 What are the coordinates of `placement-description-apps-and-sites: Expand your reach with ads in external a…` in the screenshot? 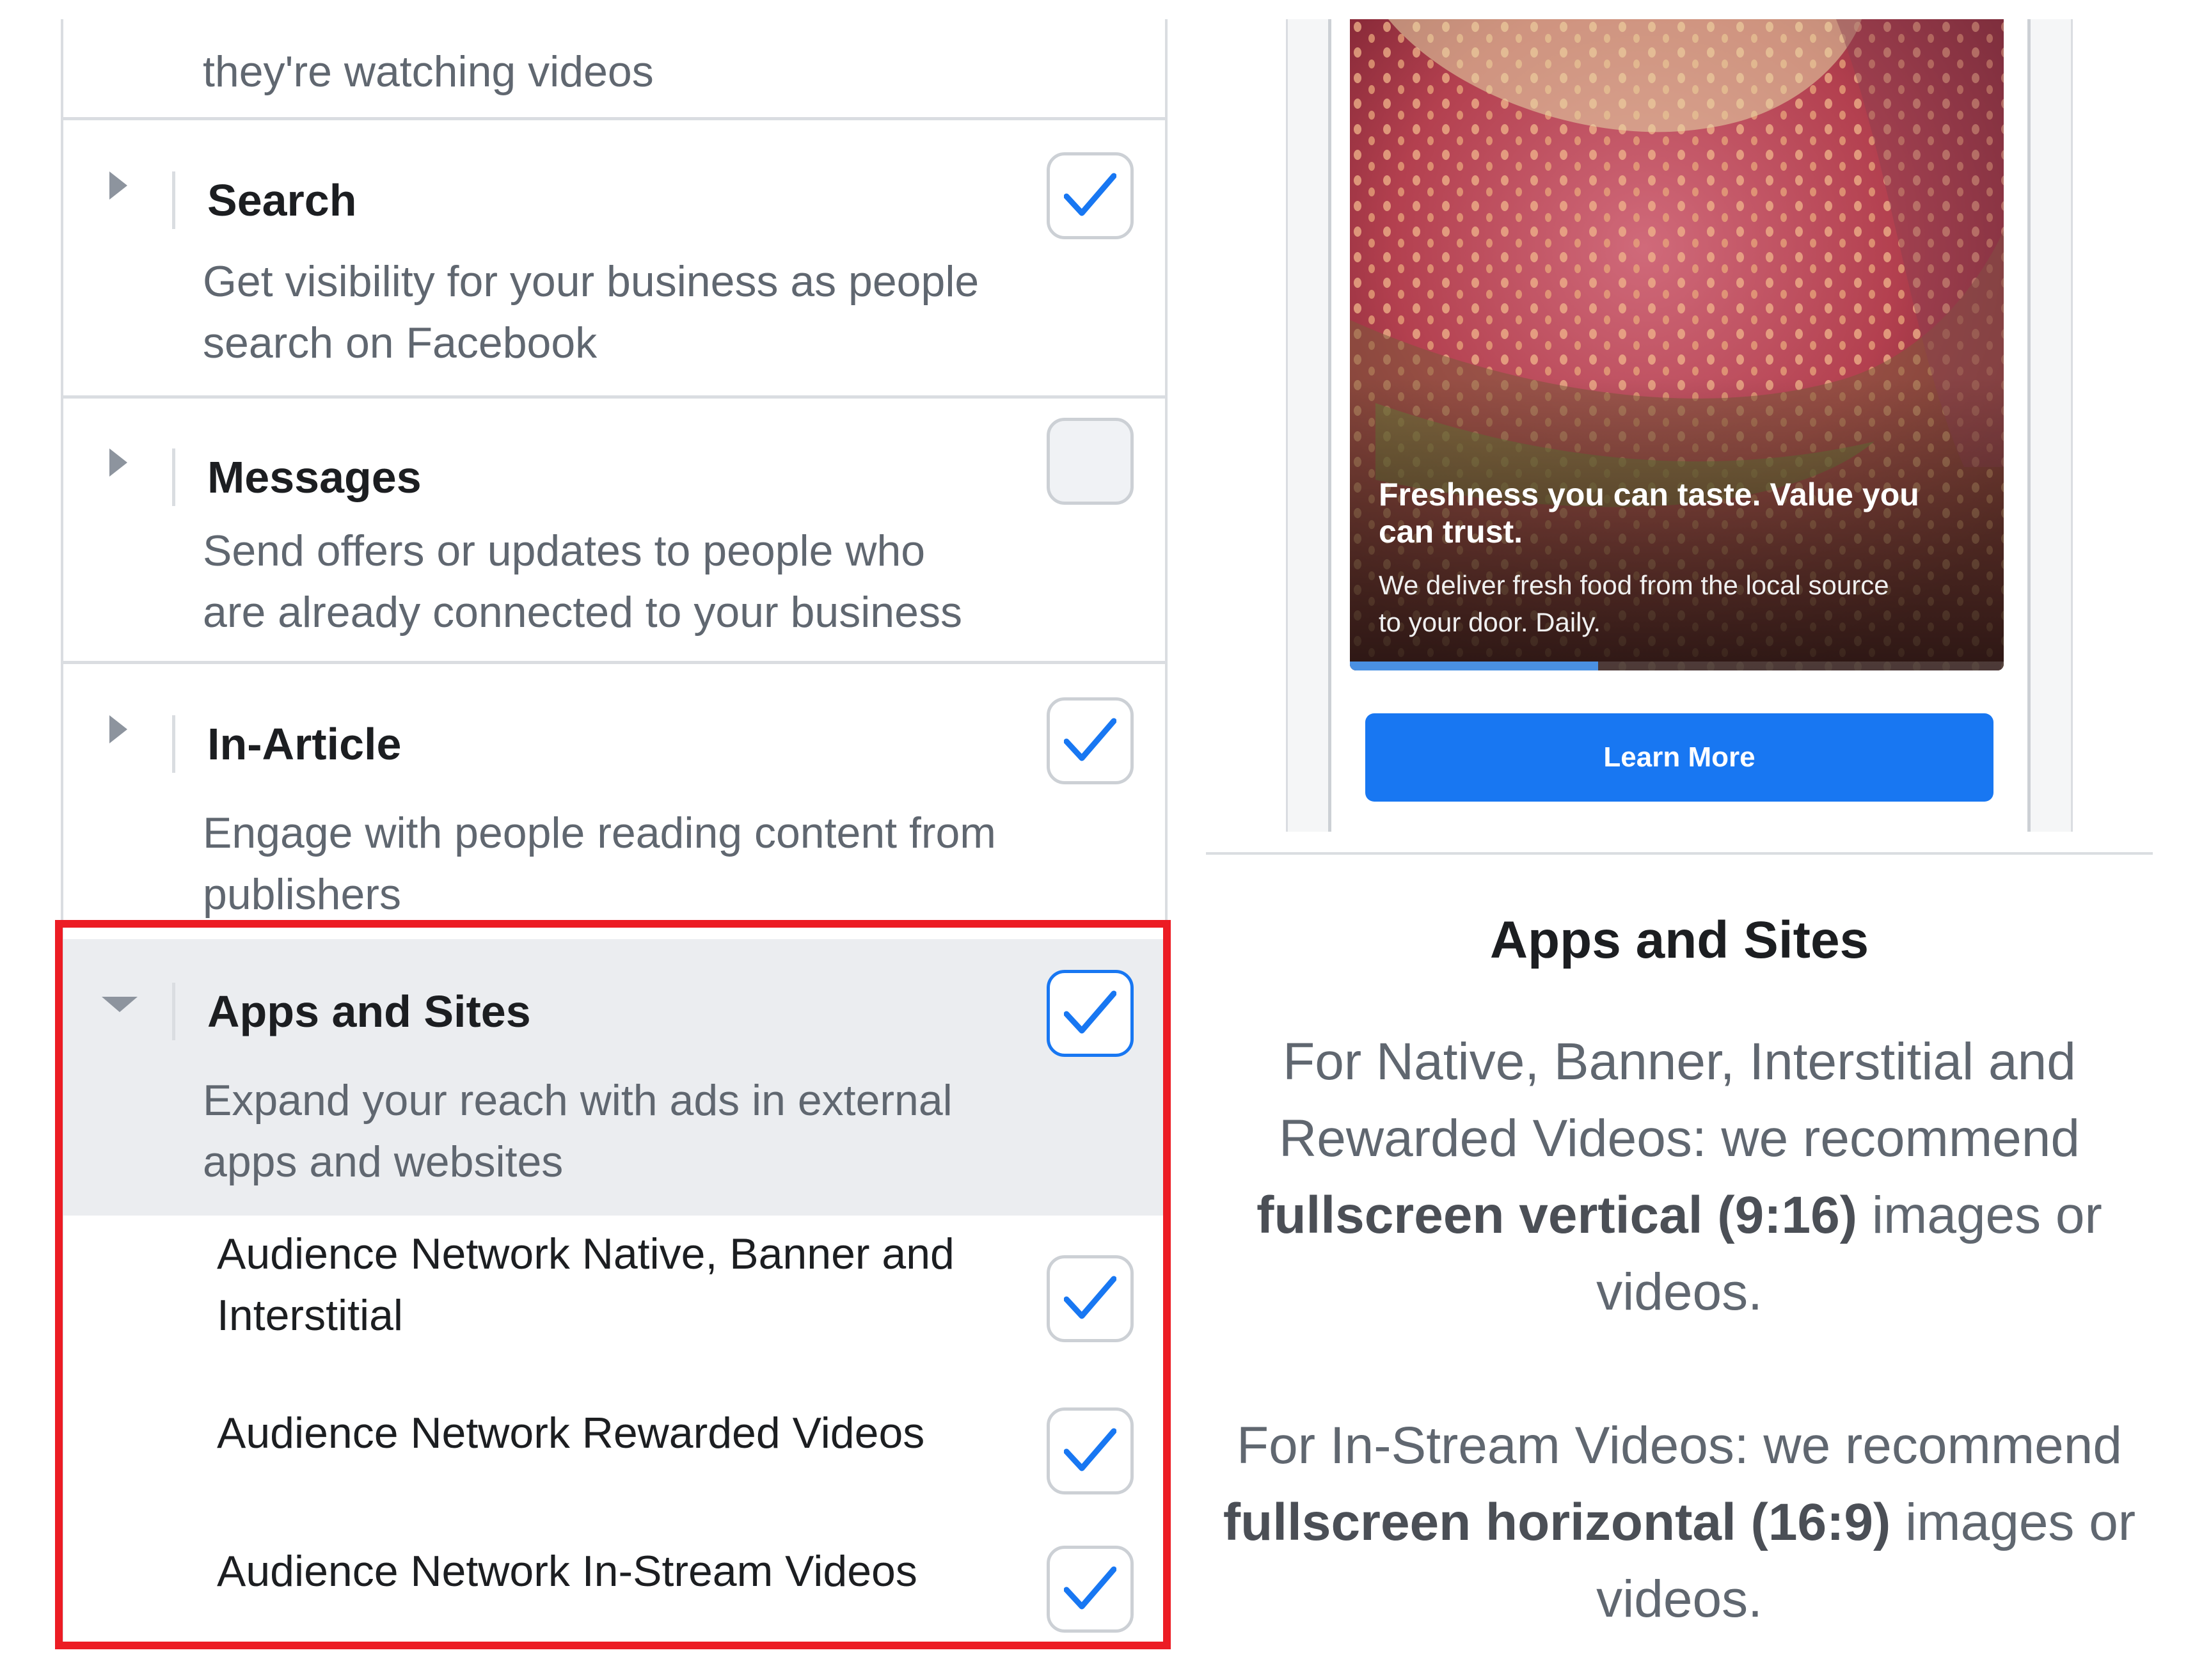 It's located at (578, 1131).